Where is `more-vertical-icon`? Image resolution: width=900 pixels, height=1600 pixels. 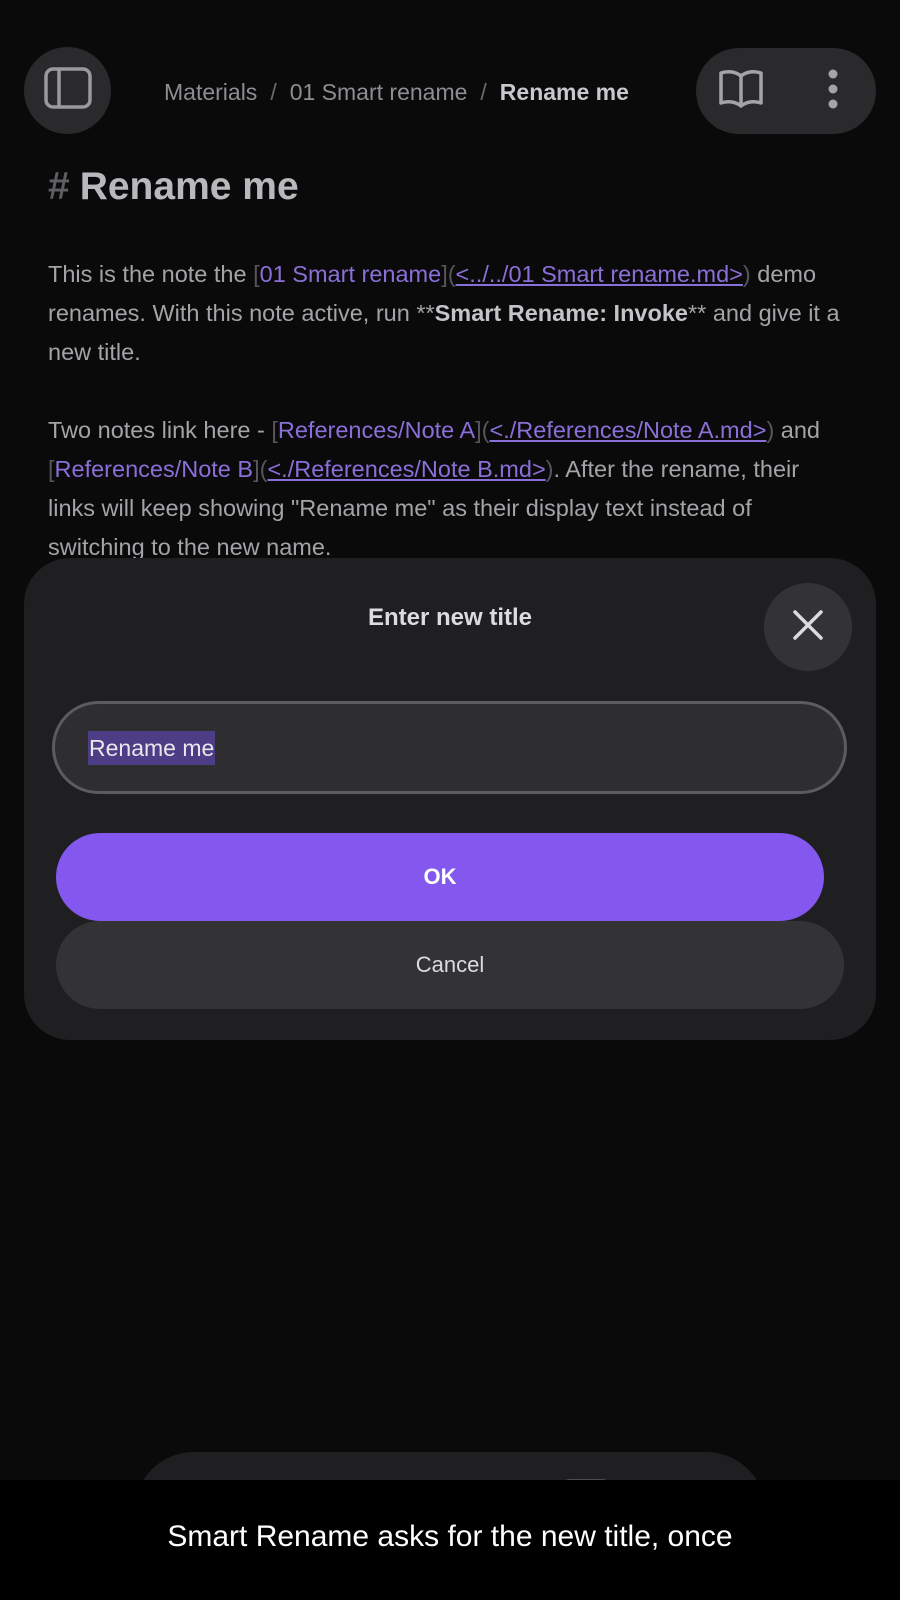 more-vertical-icon is located at coordinates (833, 91).